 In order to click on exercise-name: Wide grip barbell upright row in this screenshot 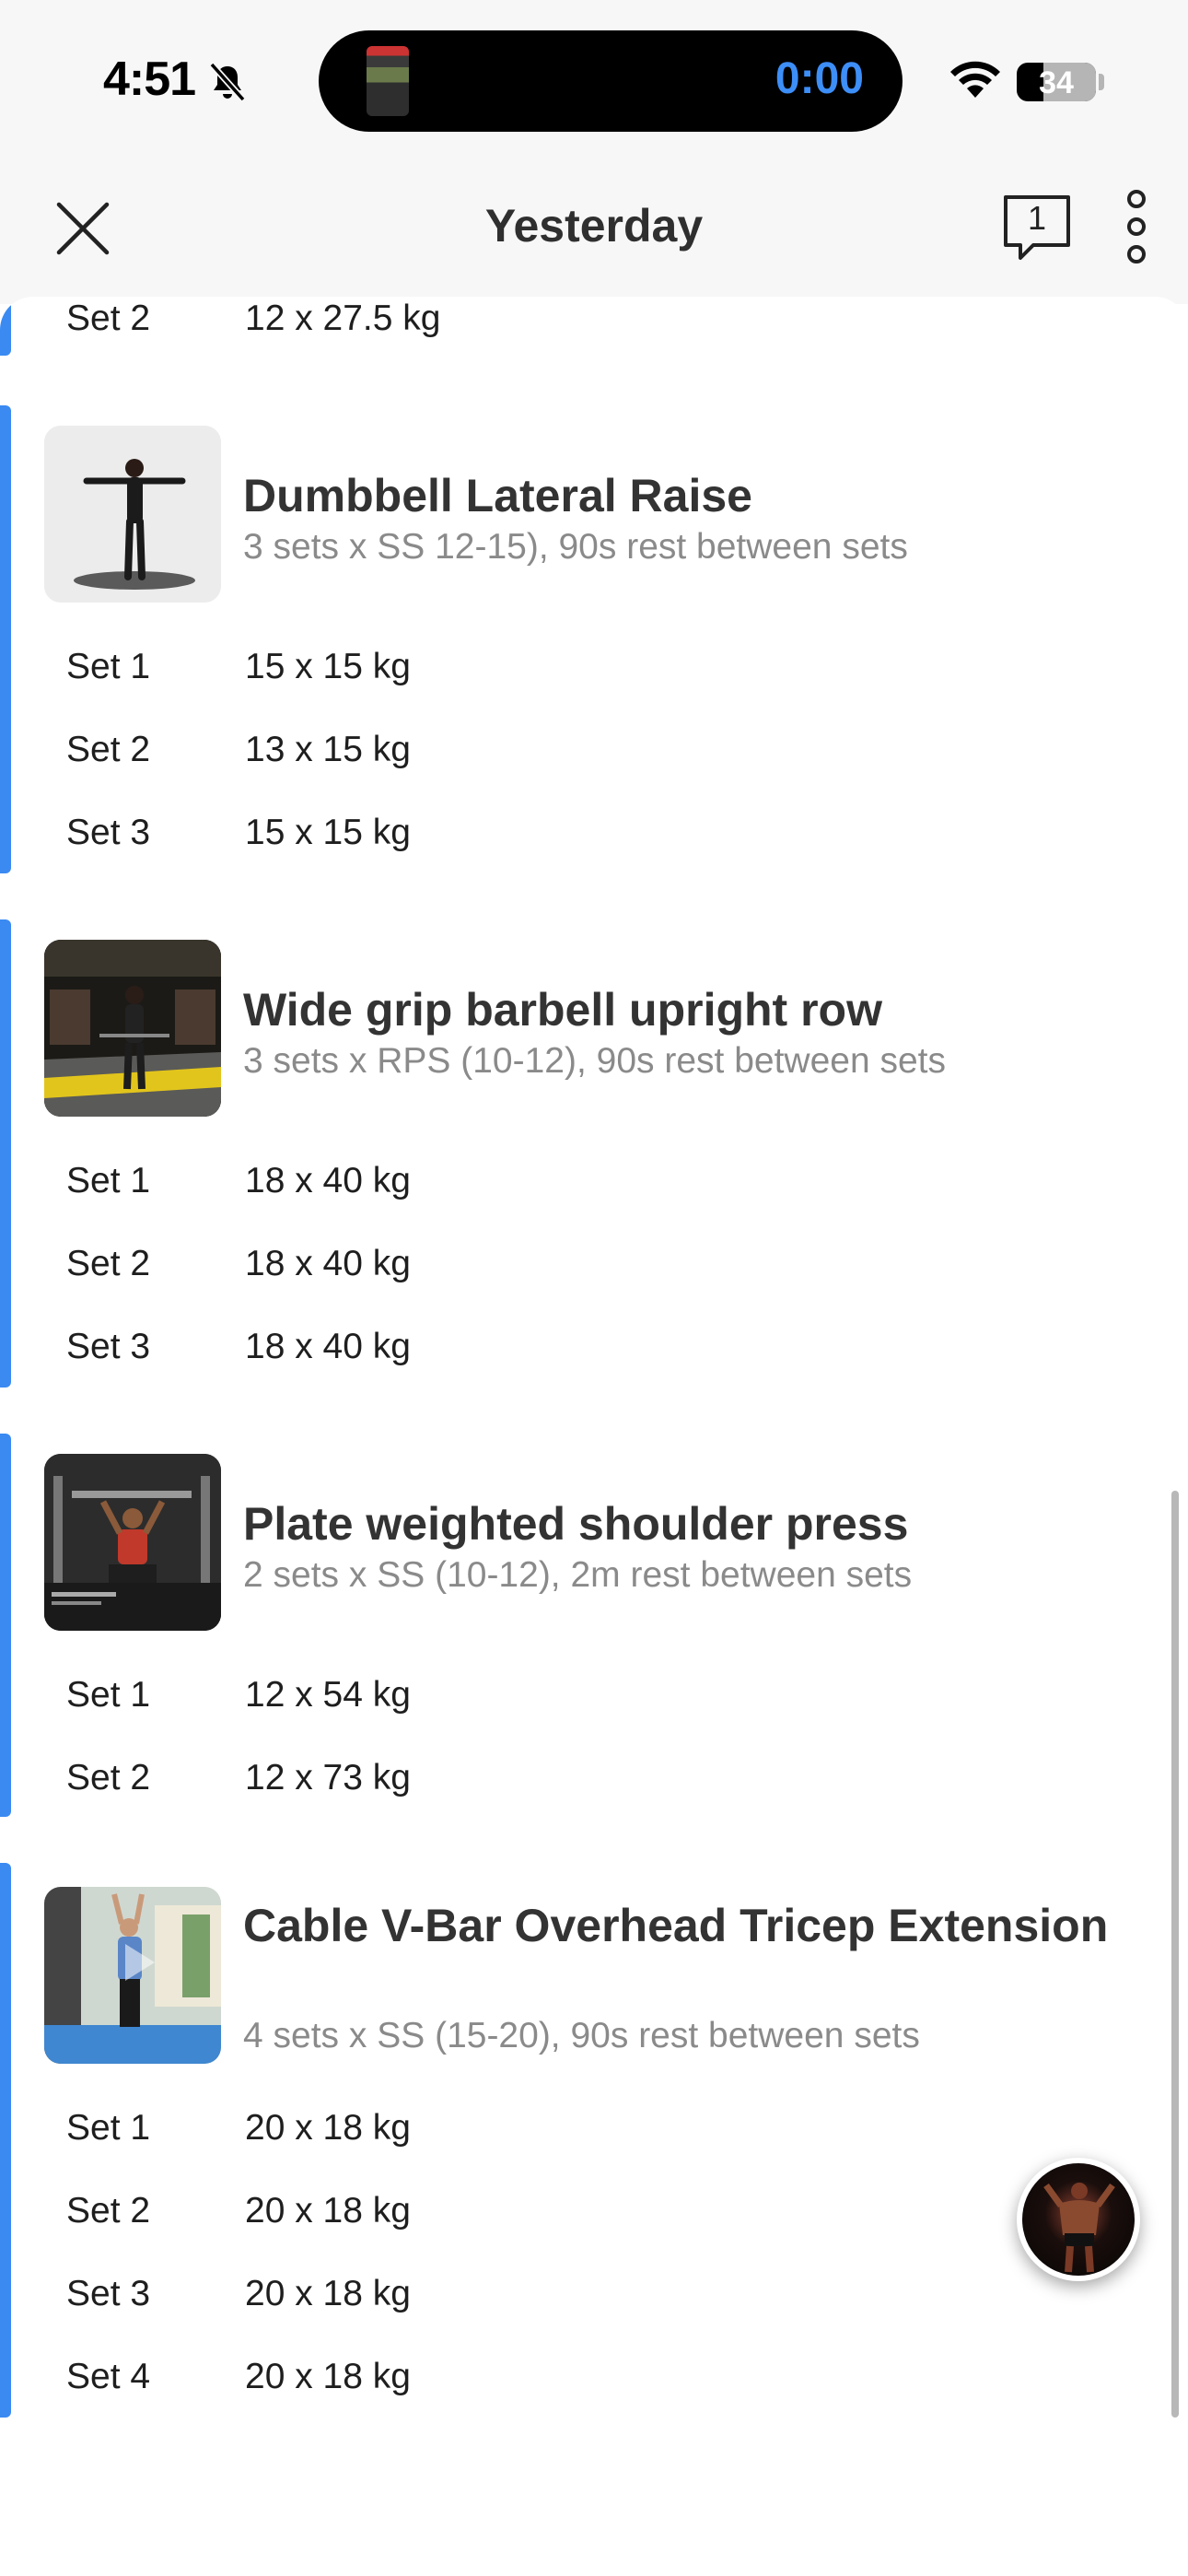, I will do `click(676, 1009)`.